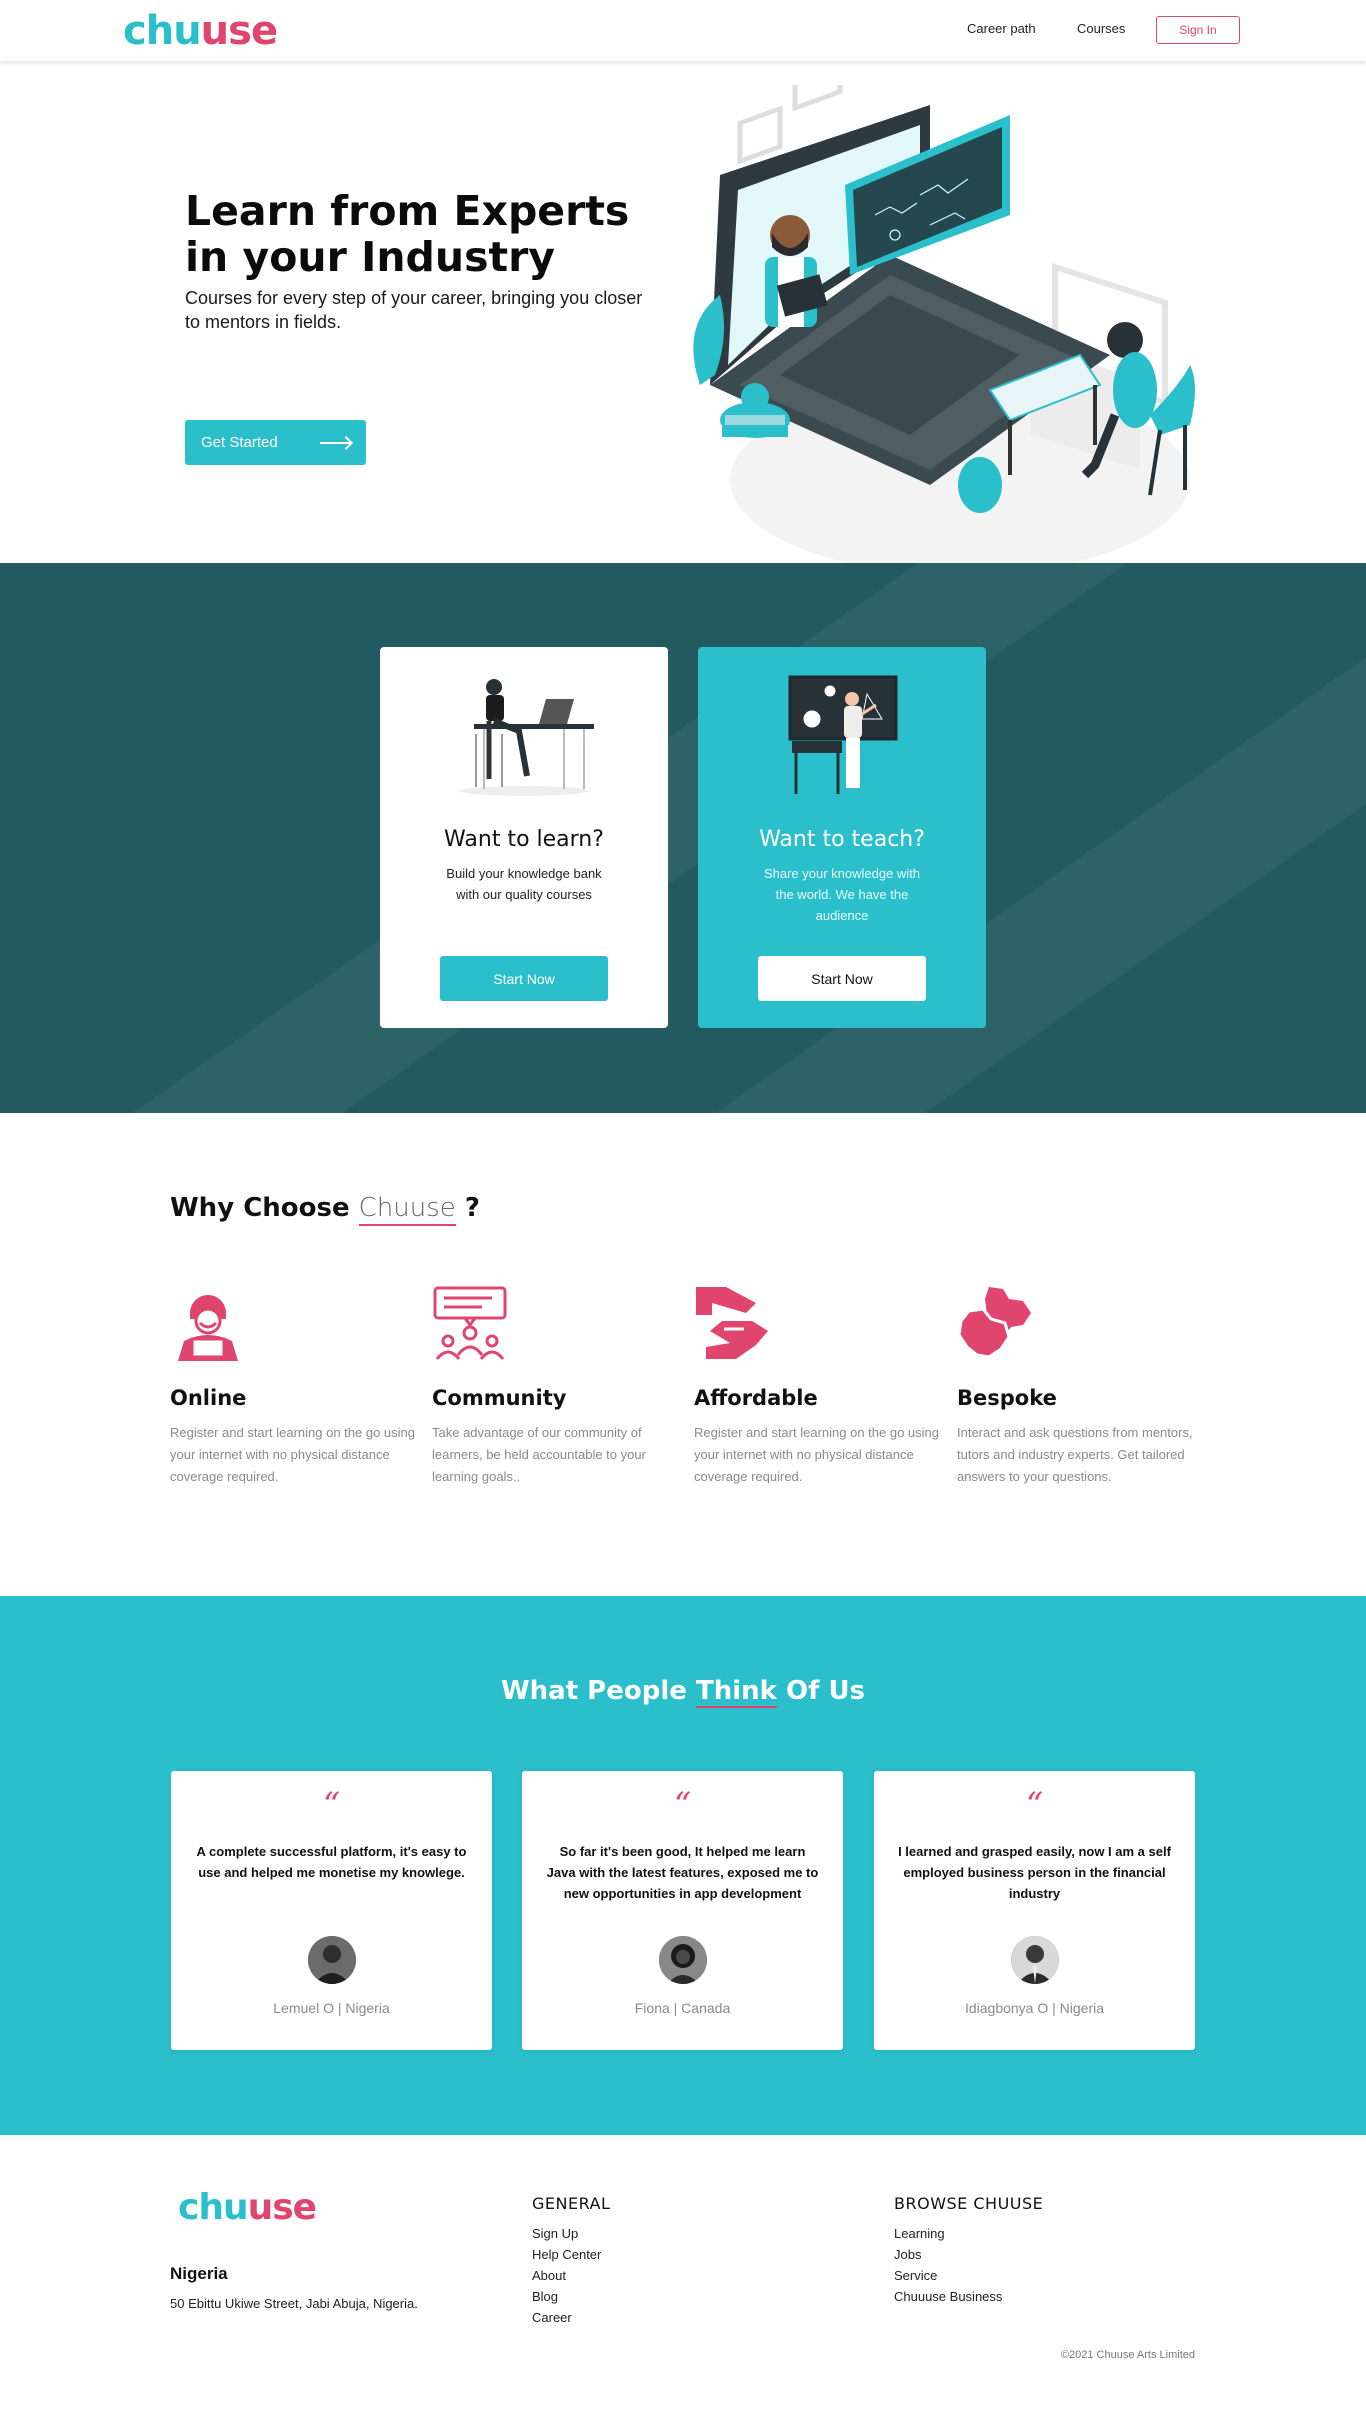 The image size is (1366, 2426). What do you see at coordinates (756, 1398) in the screenshot?
I see `feature-title: Affordable` at bounding box center [756, 1398].